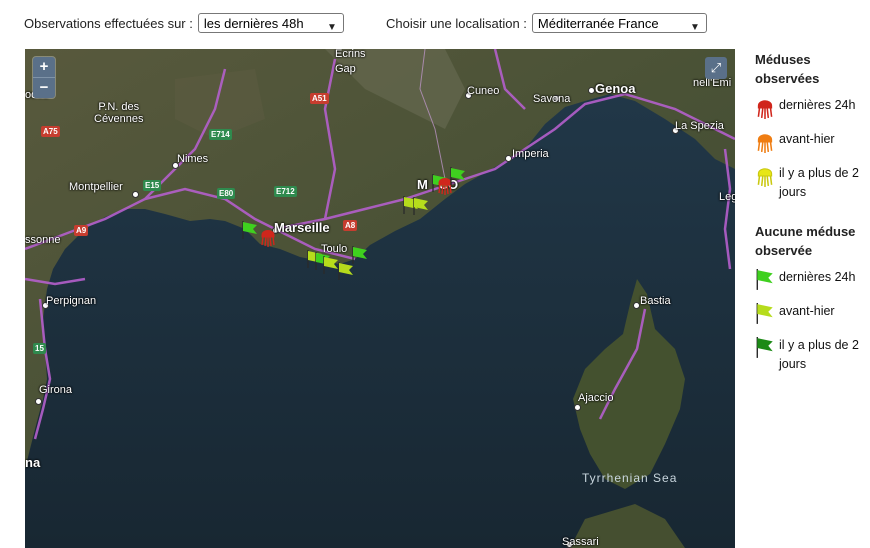  What do you see at coordinates (765, 177) in the screenshot?
I see `jellyfish-yellow-icon` at bounding box center [765, 177].